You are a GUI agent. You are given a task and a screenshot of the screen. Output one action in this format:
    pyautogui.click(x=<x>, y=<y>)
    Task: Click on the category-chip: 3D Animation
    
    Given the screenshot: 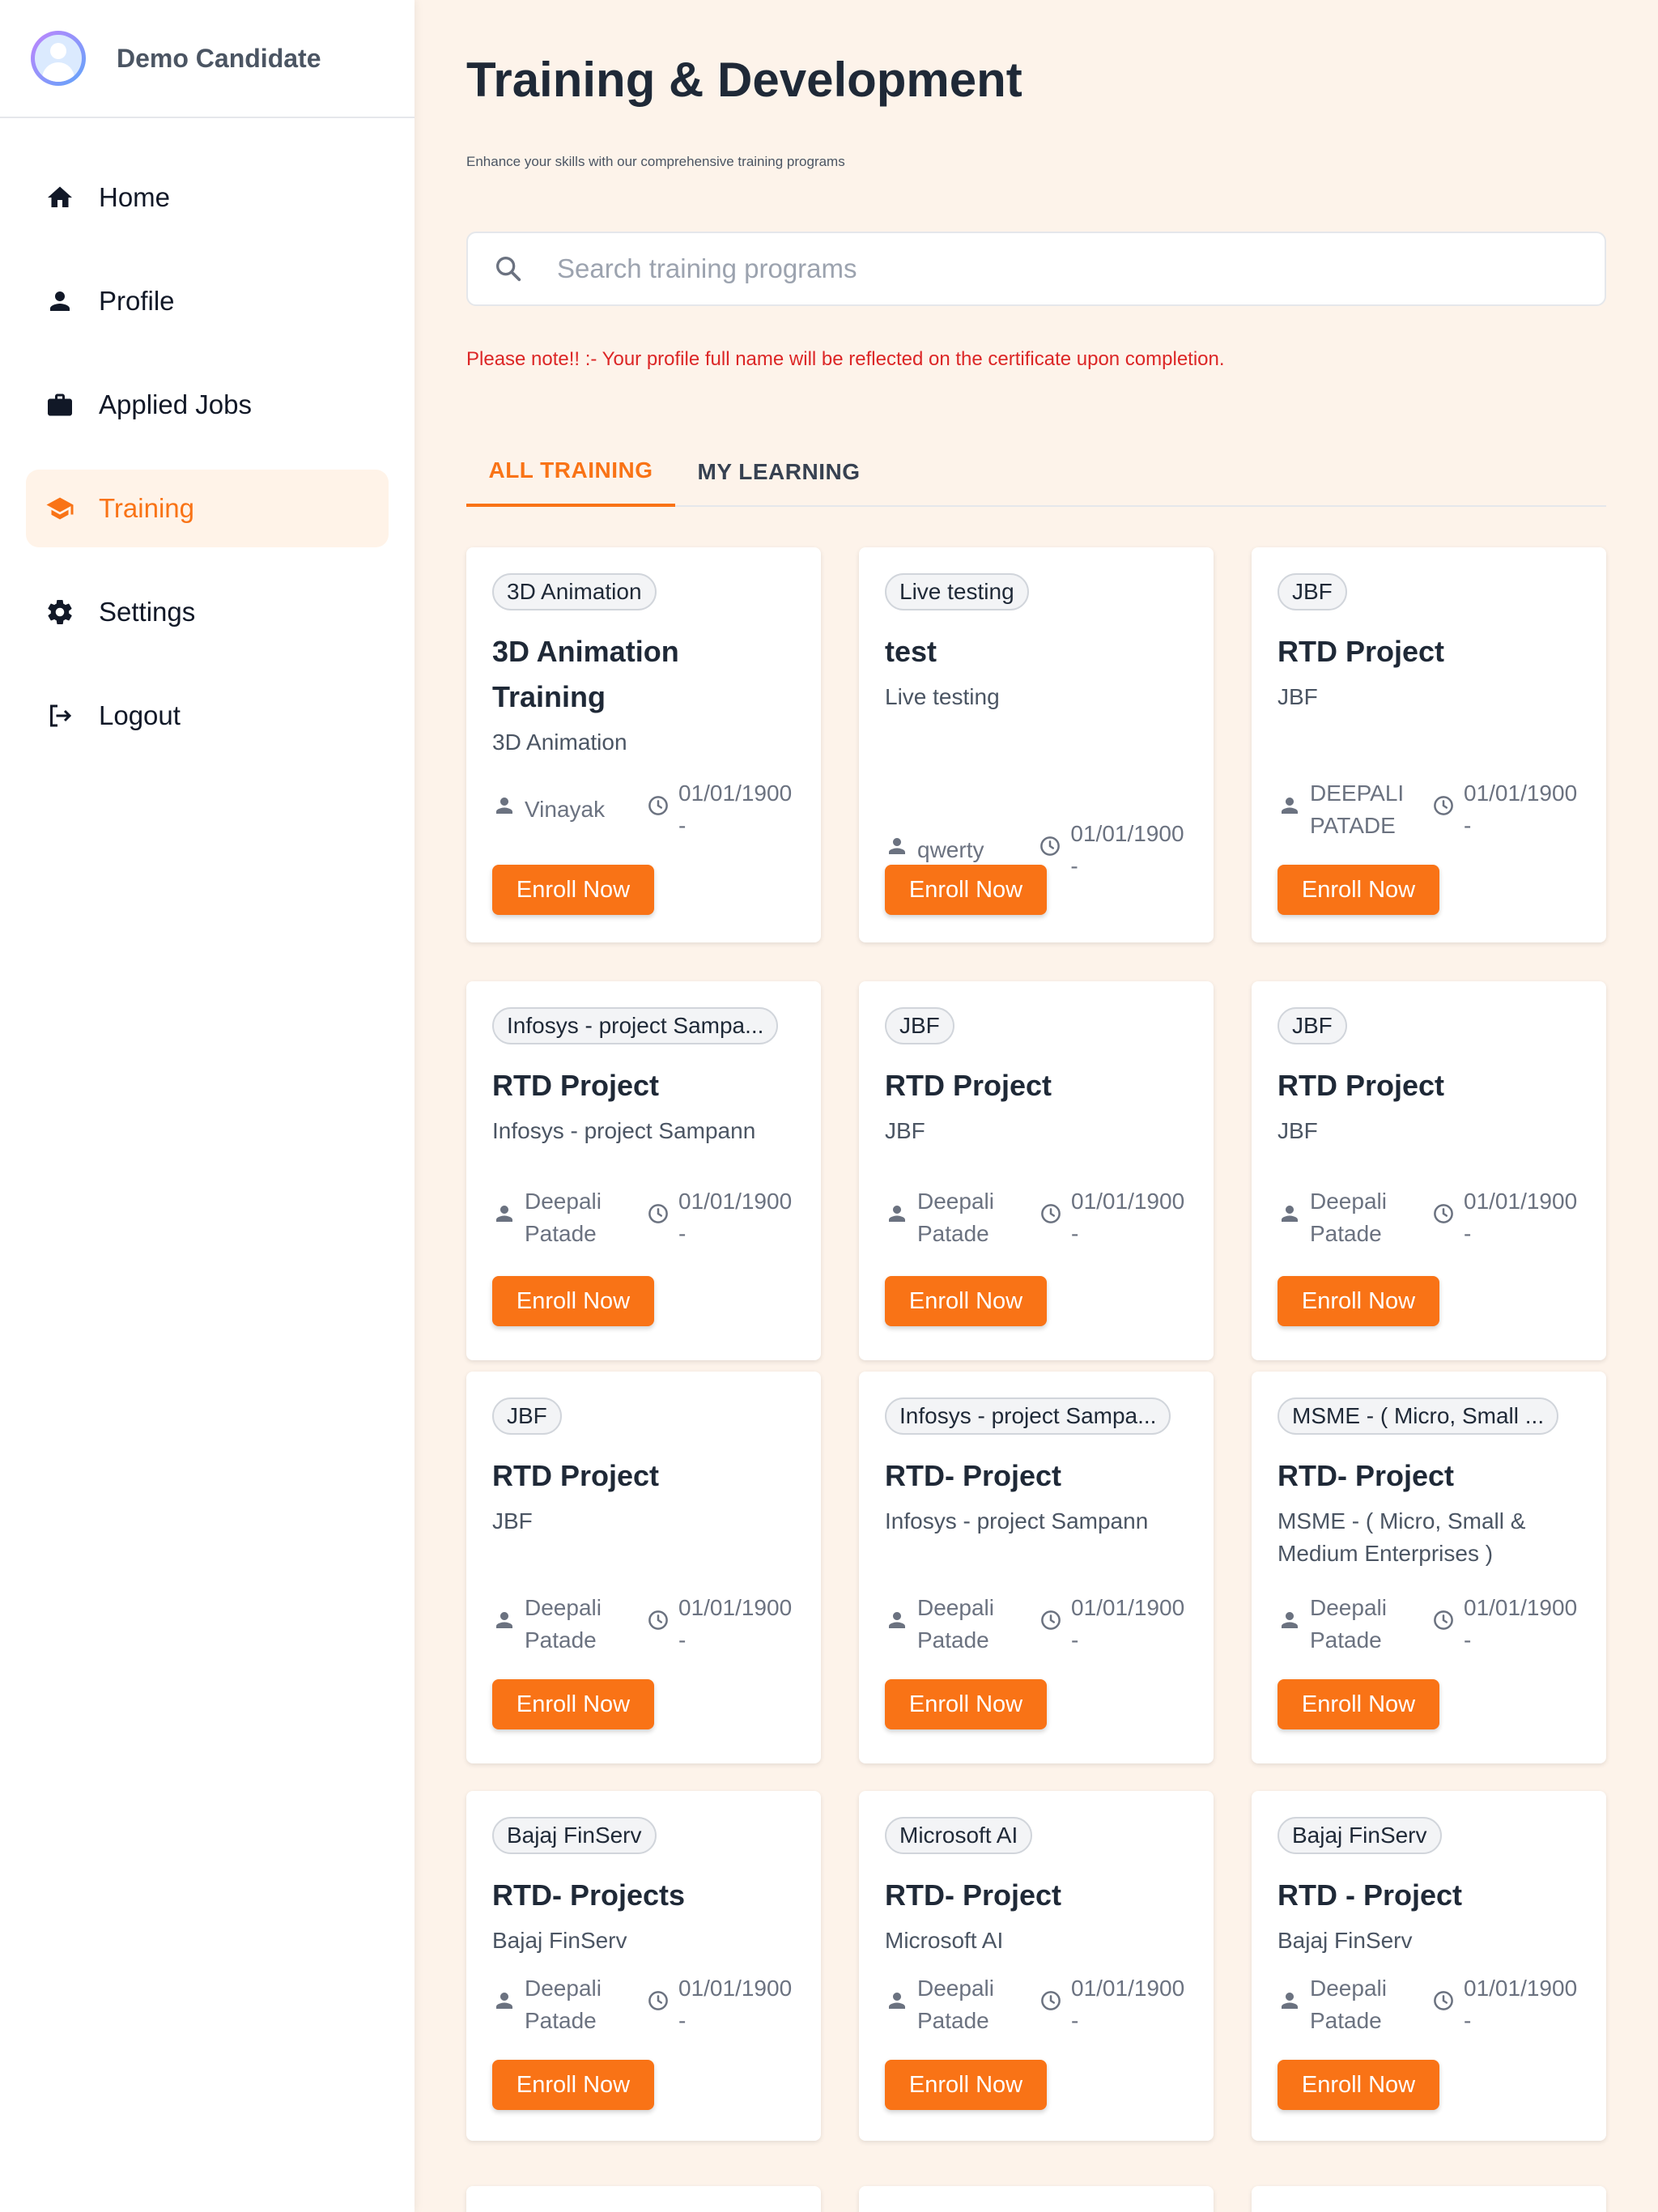 What is the action you would take?
    pyautogui.click(x=574, y=591)
    